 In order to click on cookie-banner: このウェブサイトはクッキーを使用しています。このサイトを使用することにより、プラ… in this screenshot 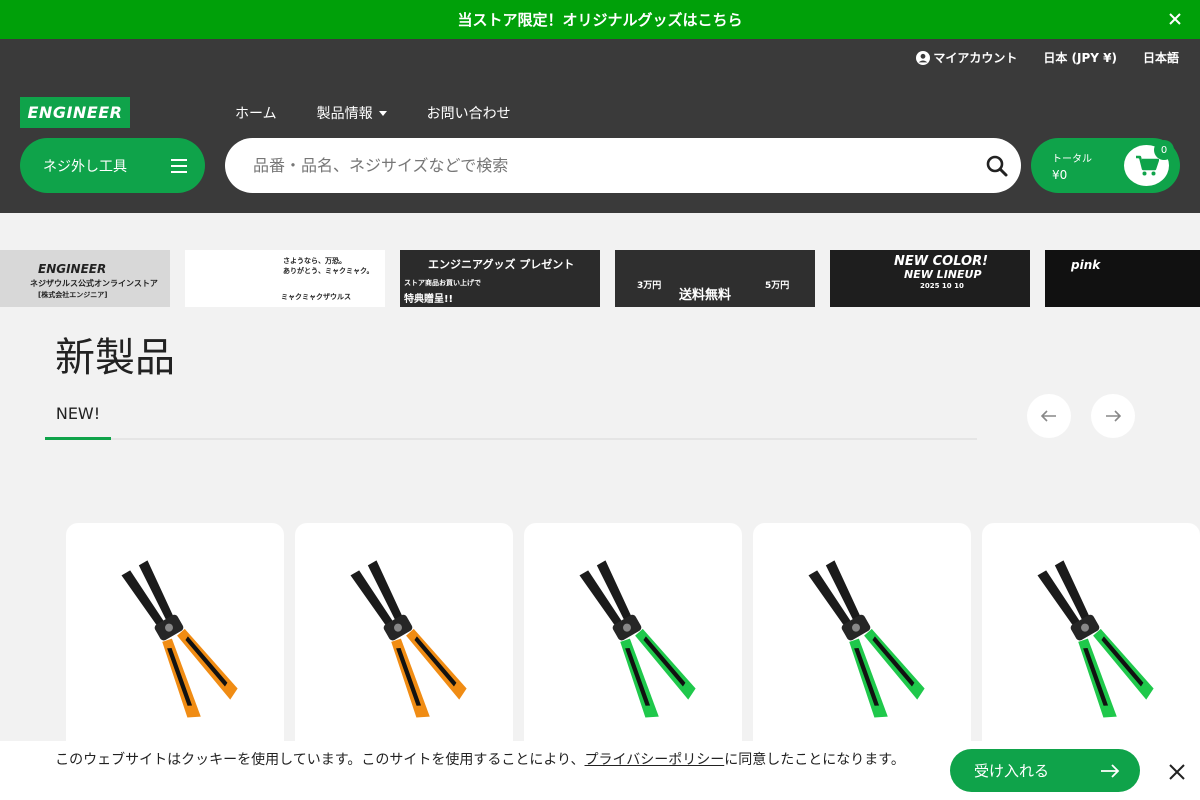, I will do `click(600, 770)`.